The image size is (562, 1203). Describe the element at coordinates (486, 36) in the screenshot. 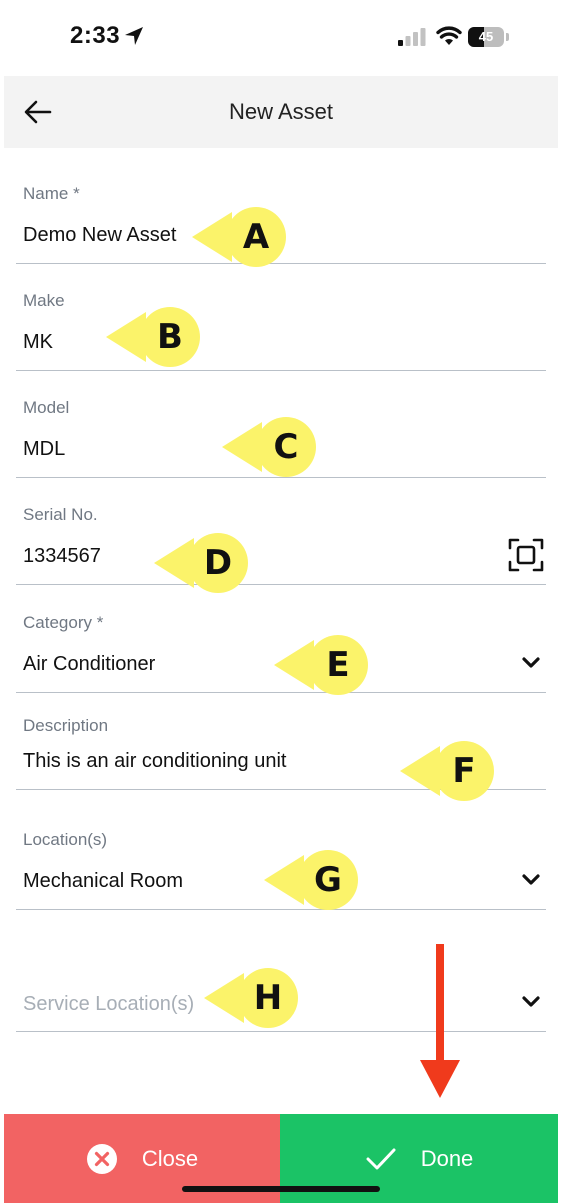

I see `battery-percent: 45` at that location.